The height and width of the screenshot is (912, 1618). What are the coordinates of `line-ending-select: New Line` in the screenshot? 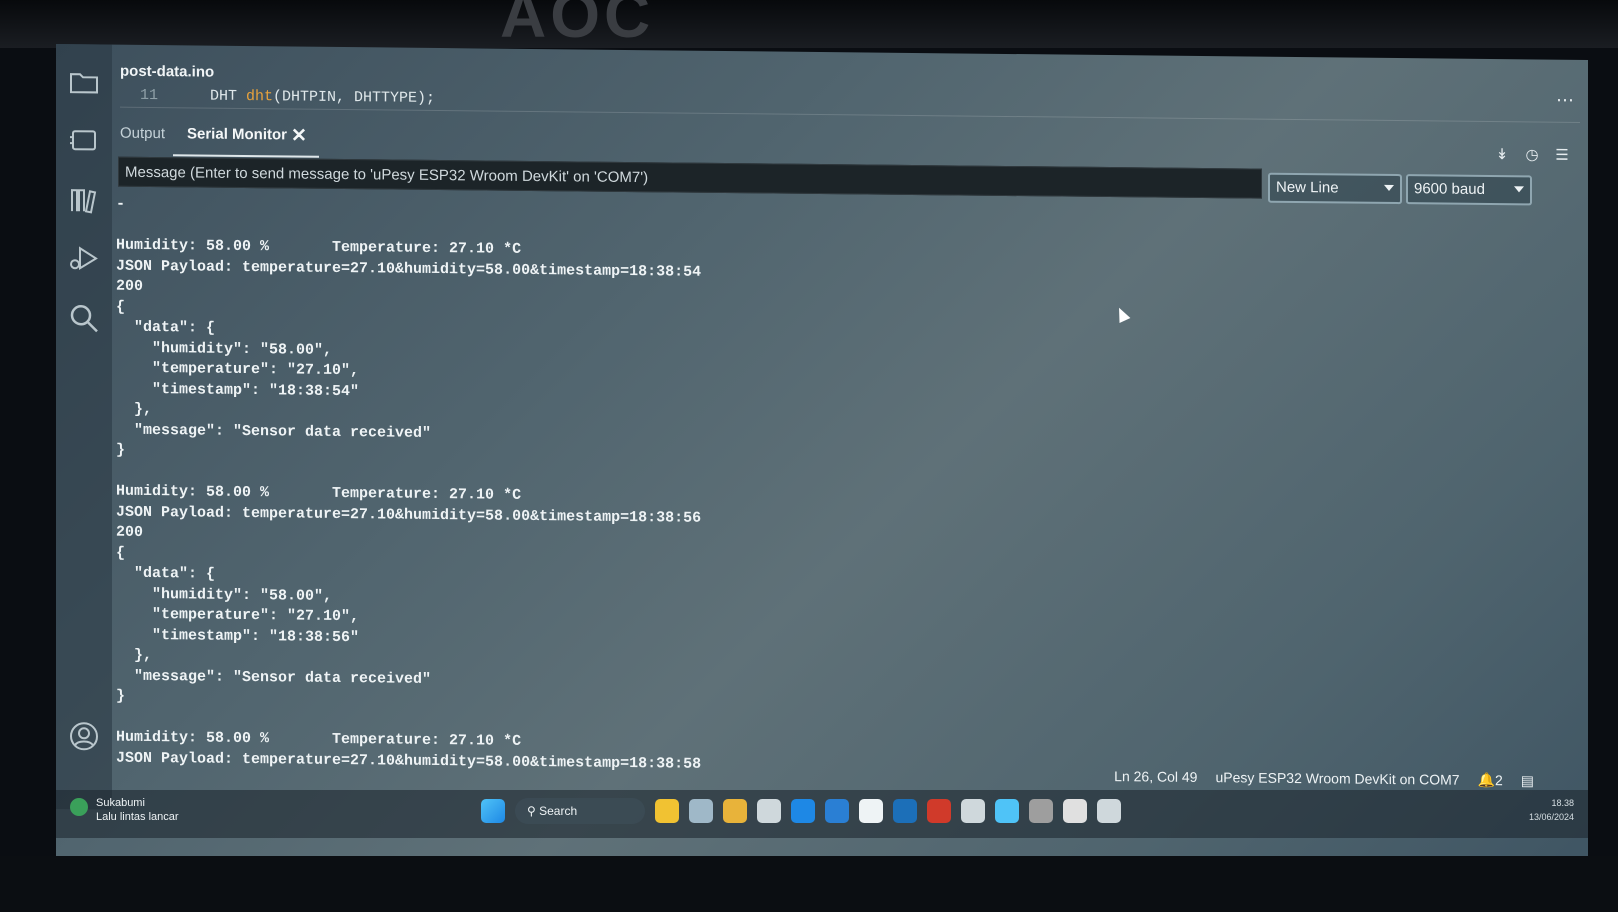 It's located at (1335, 188).